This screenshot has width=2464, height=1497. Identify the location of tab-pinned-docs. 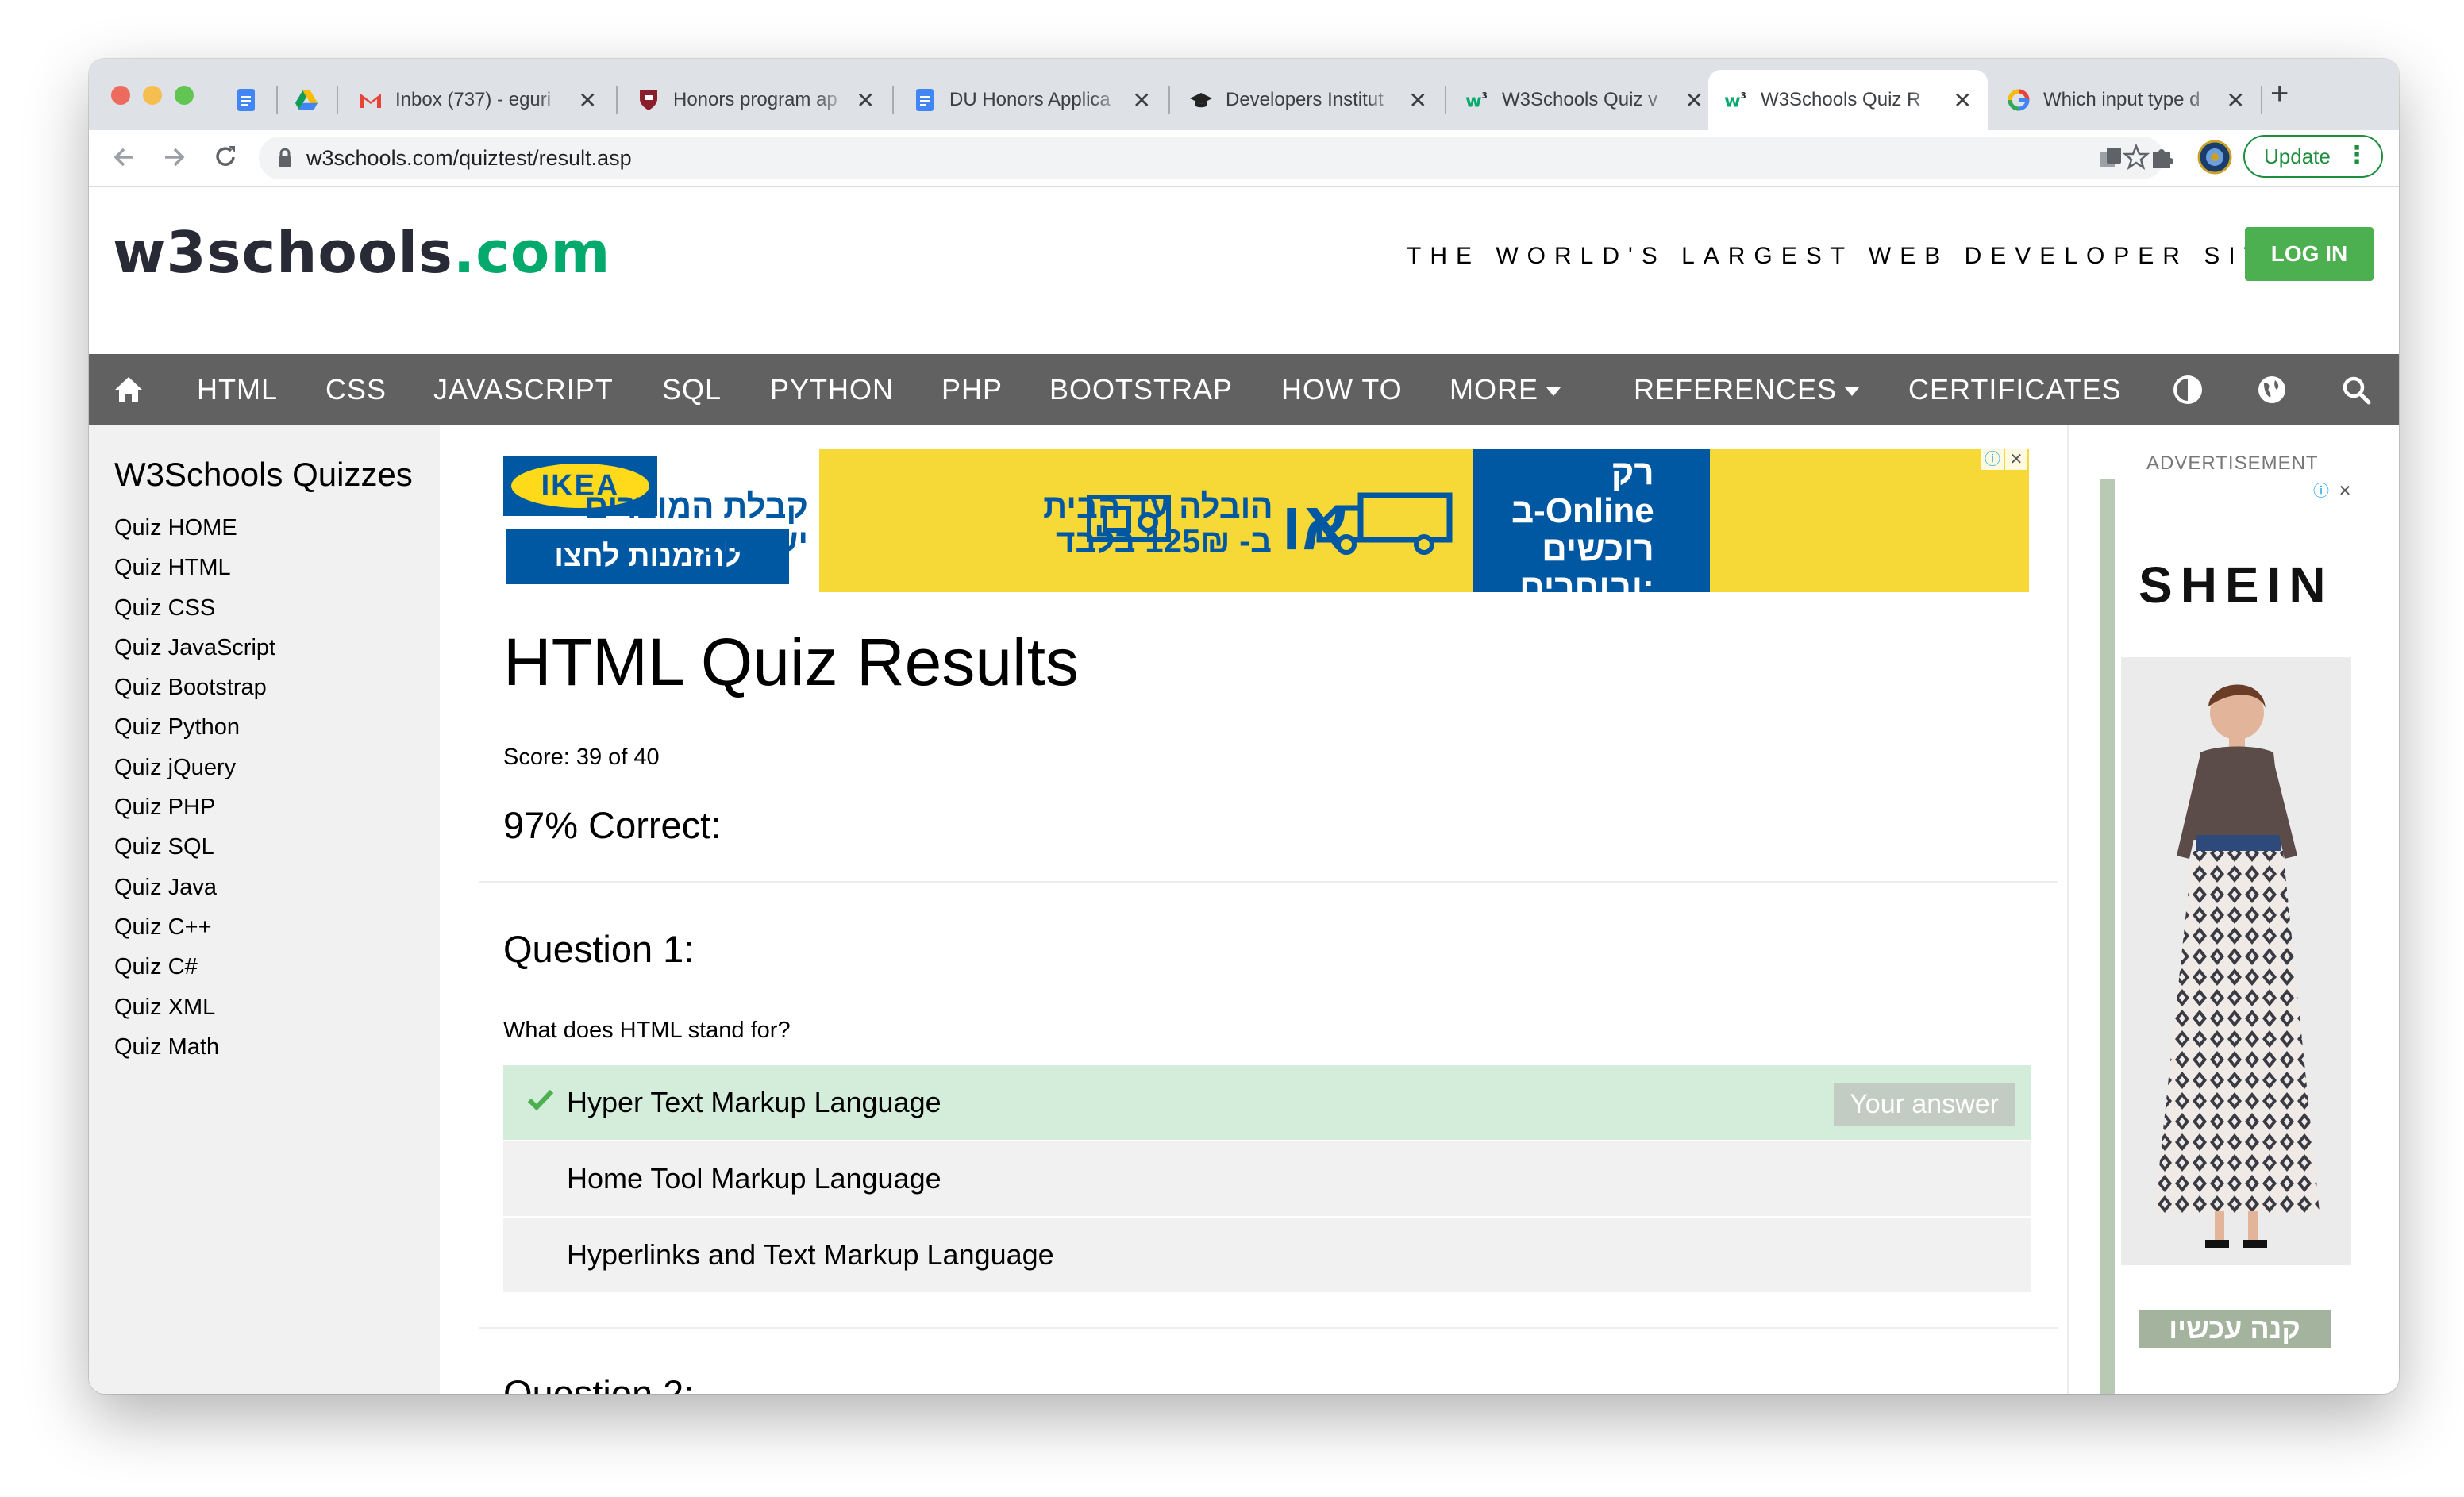
(246, 100).